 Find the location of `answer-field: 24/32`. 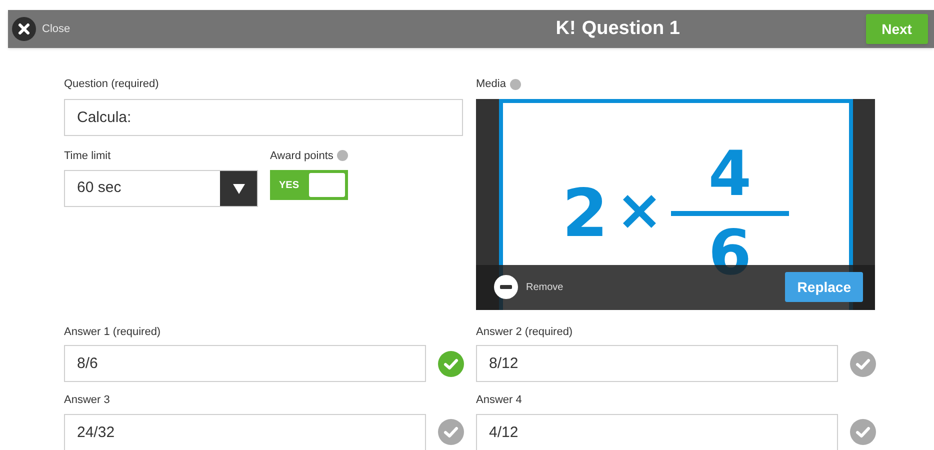

answer-field: 24/32 is located at coordinates (245, 432).